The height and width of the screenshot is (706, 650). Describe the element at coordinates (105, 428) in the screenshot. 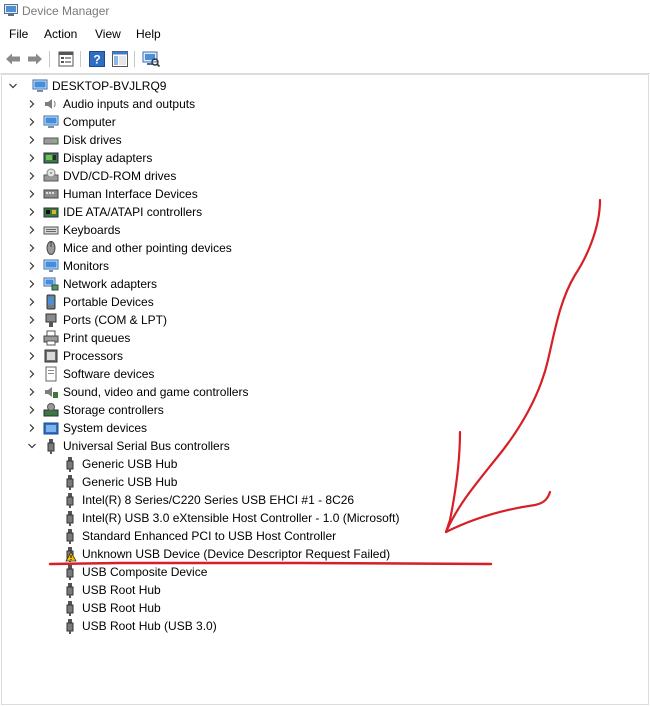

I see `tree-category-label: System devices` at that location.